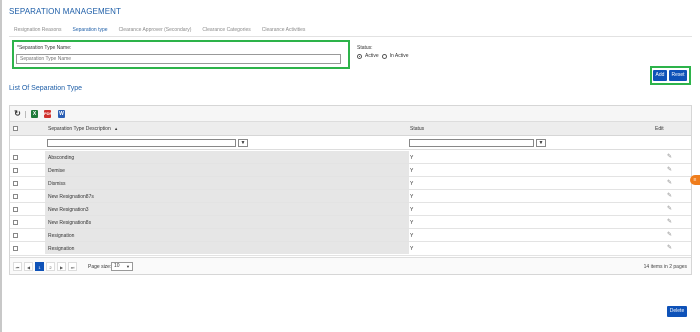 The image size is (700, 332). Describe the element at coordinates (72, 266) in the screenshot. I see `last-page-button: ⏭` at that location.